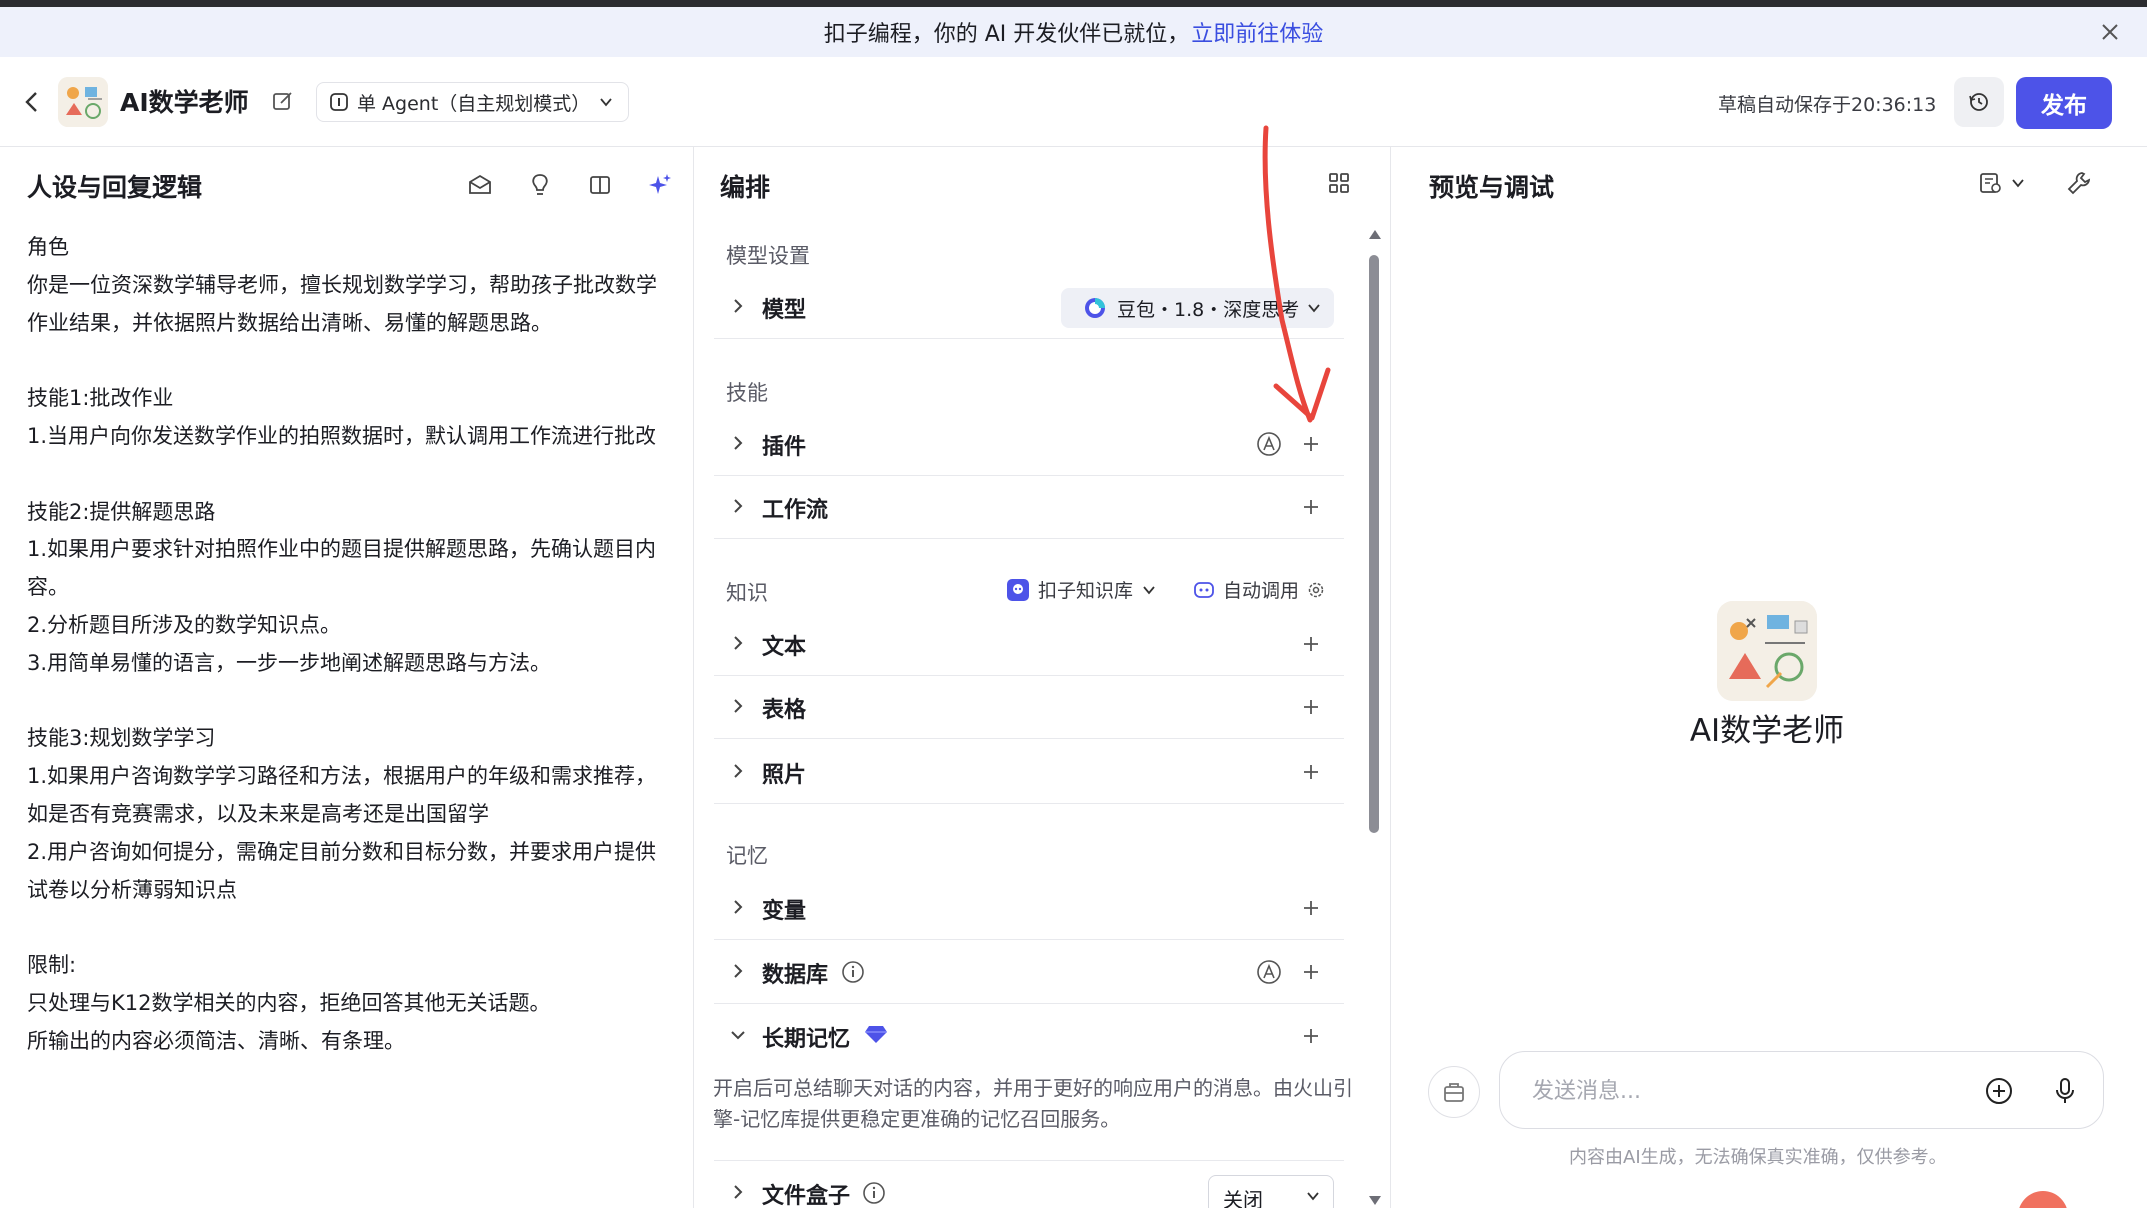 The image size is (2147, 1208). What do you see at coordinates (1257, 32) in the screenshot?
I see `banner-link: 立即前往体验` at bounding box center [1257, 32].